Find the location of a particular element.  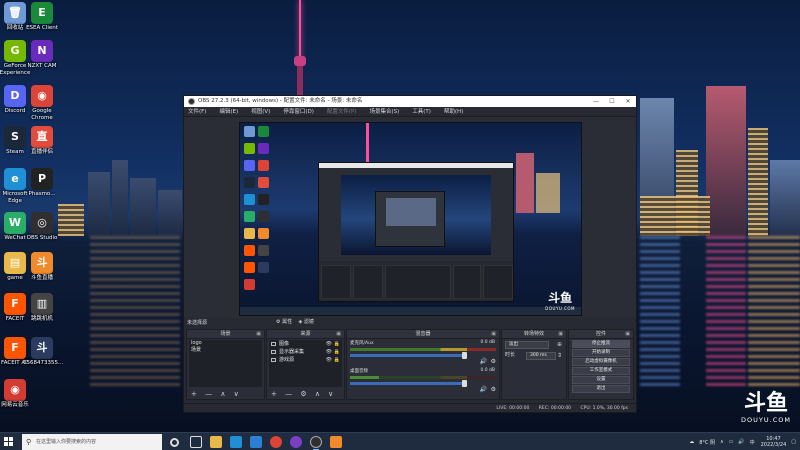

desktop-icon: 斗斗鱼直播 is located at coordinates (42, 267).